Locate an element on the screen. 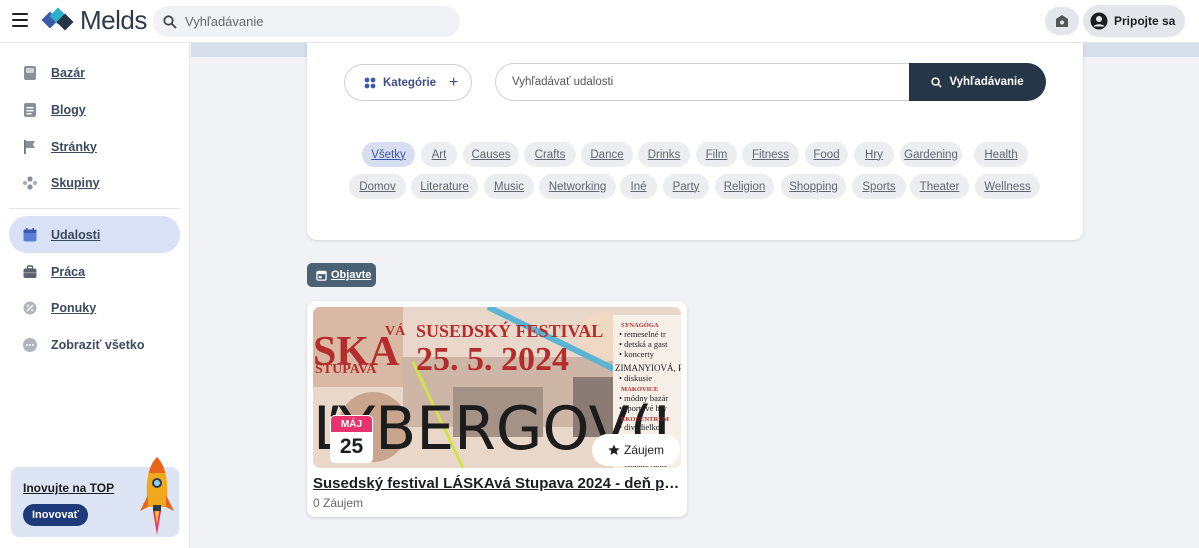 This screenshot has height=548, width=1199. chip-networking: Networking is located at coordinates (577, 186).